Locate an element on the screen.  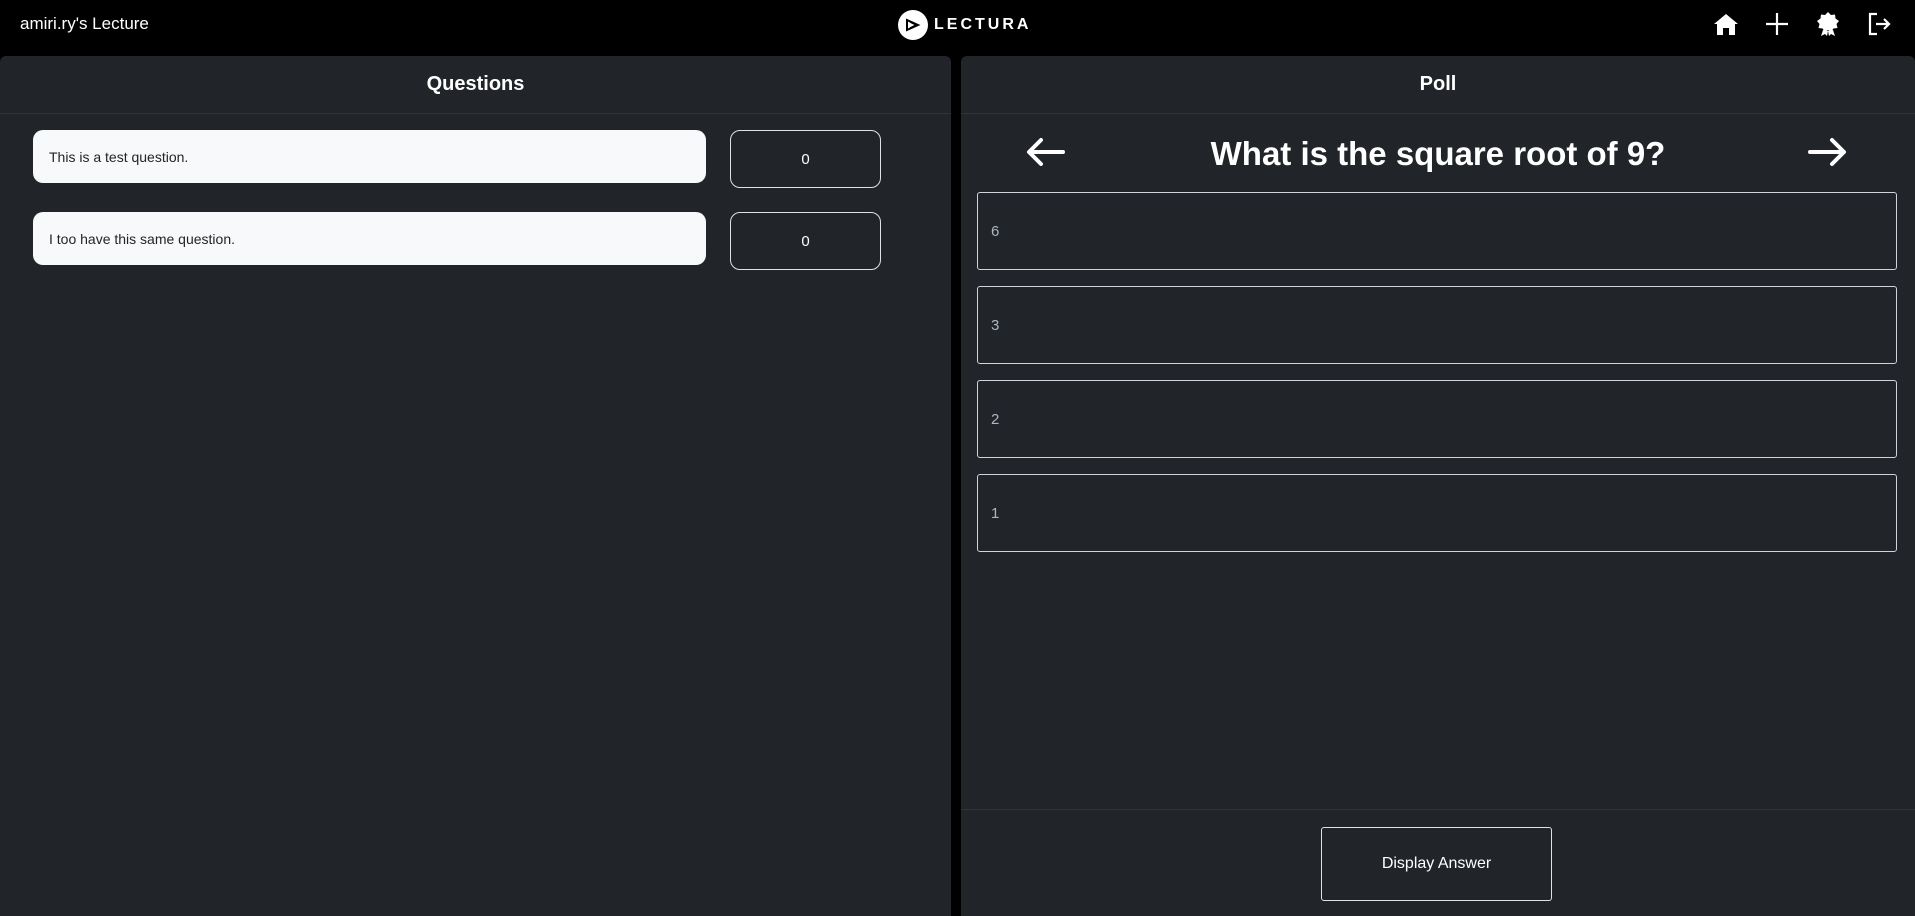
question-text: This is a test question. is located at coordinates (369, 156).